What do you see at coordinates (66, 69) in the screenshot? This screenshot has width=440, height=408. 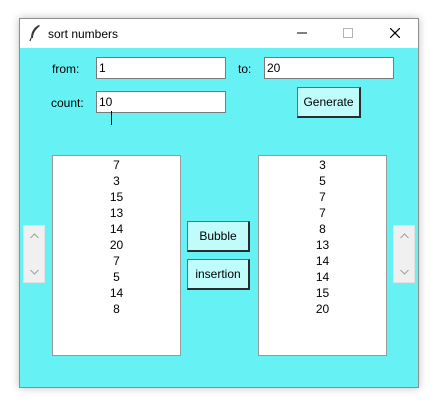 I see `from-label: from:` at bounding box center [66, 69].